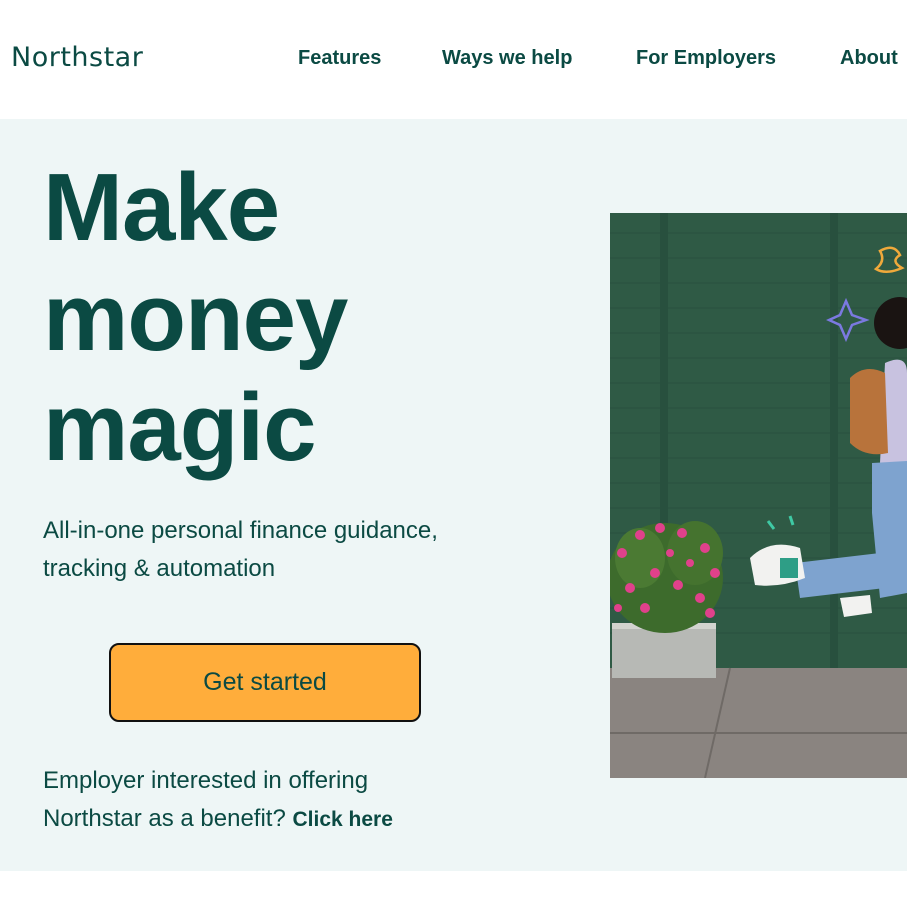 The image size is (907, 907). What do you see at coordinates (161, 207) in the screenshot?
I see `headline-line-1: Make` at bounding box center [161, 207].